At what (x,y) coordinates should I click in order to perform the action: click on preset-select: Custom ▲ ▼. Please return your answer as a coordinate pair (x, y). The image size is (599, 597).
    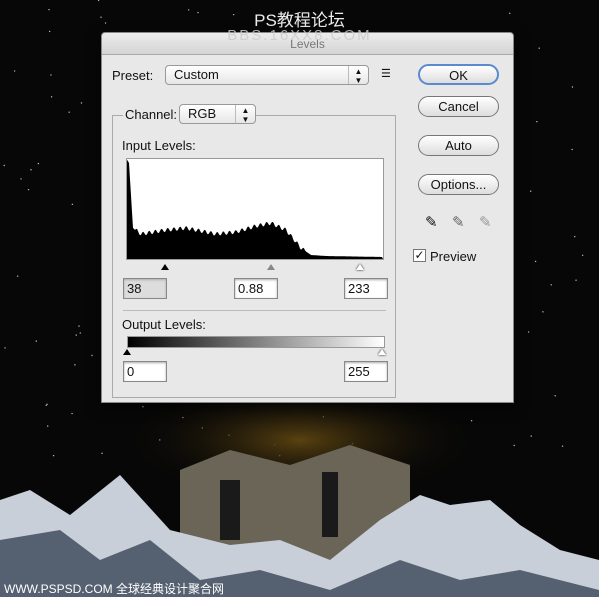
    Looking at the image, I should click on (267, 75).